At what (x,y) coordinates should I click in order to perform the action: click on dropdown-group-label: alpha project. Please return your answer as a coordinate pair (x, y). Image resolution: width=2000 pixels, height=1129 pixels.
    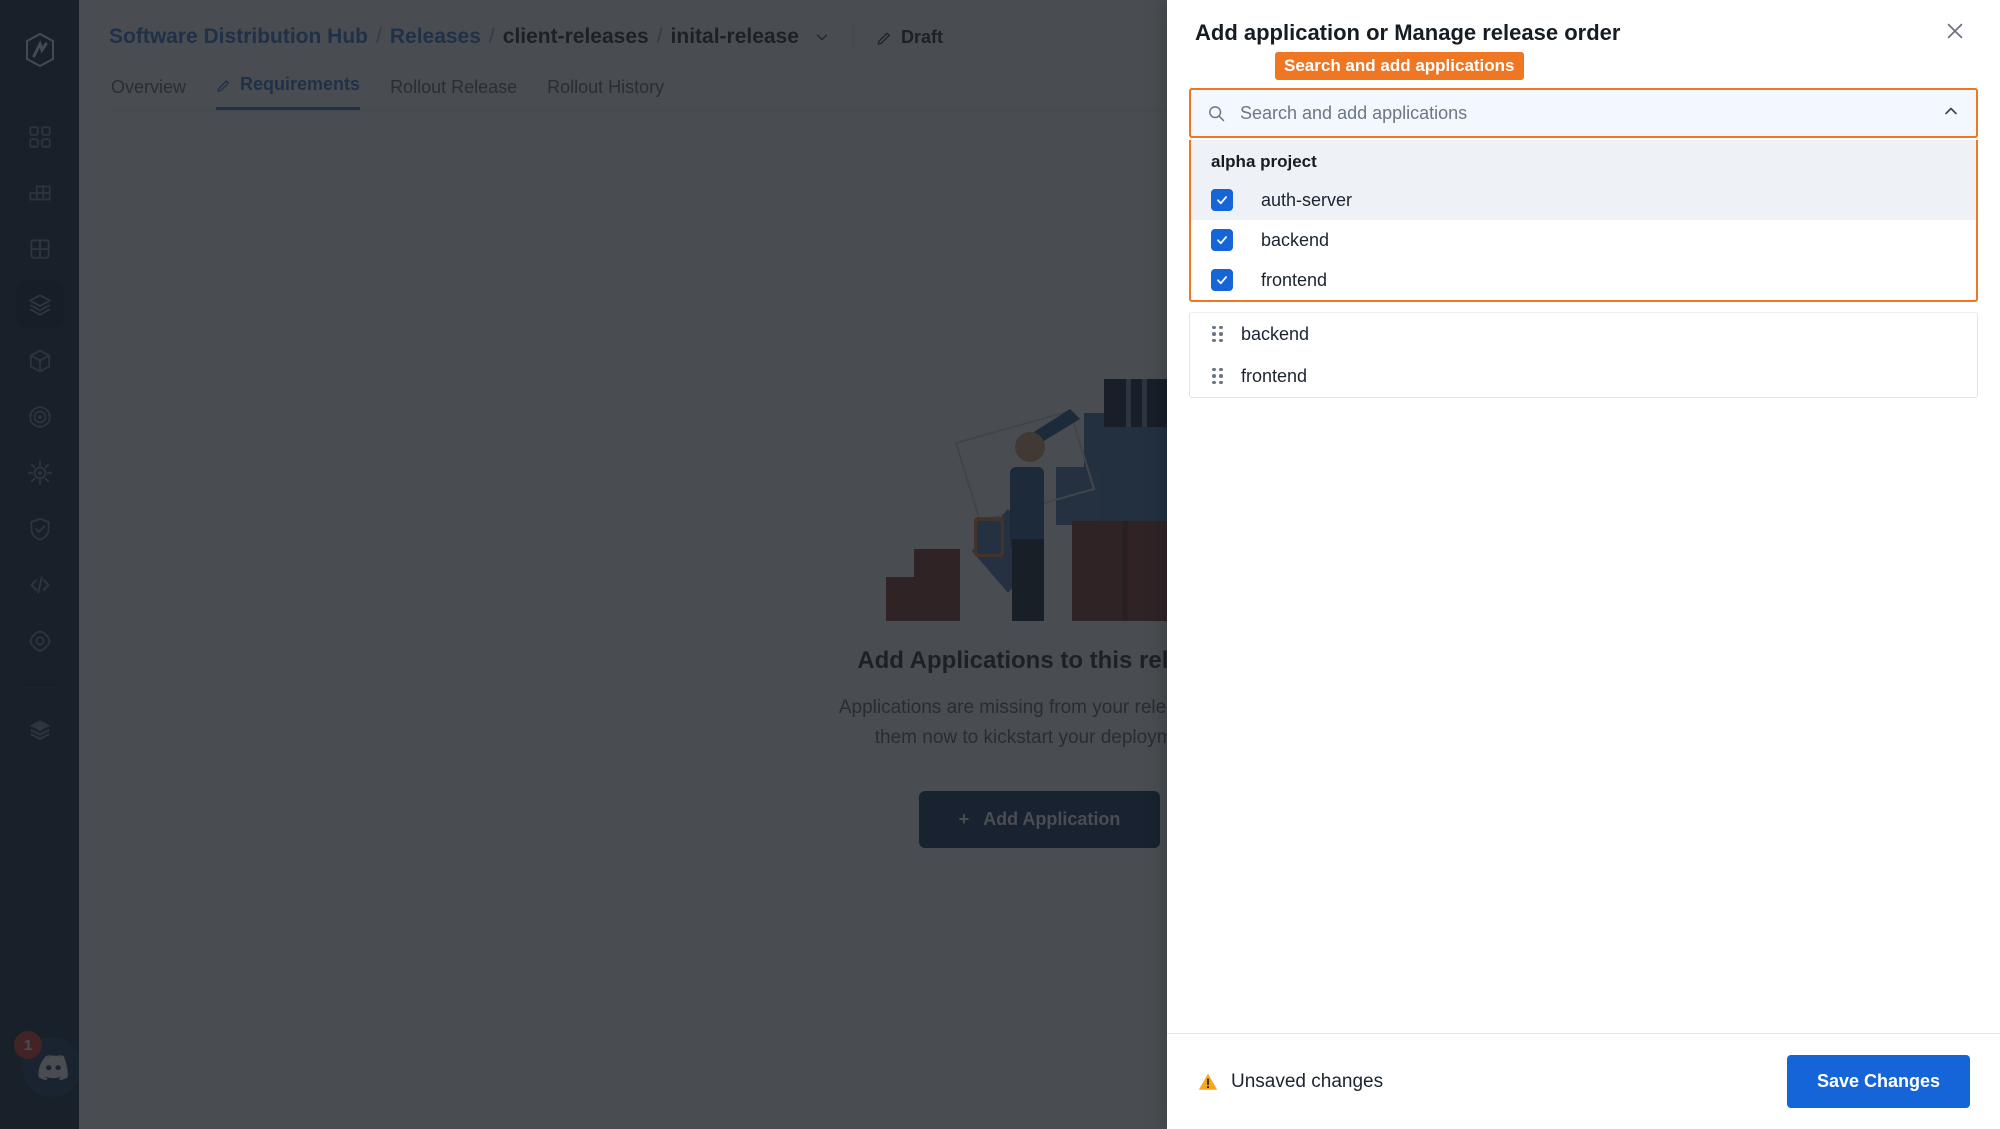
    Looking at the image, I should click on (1583, 160).